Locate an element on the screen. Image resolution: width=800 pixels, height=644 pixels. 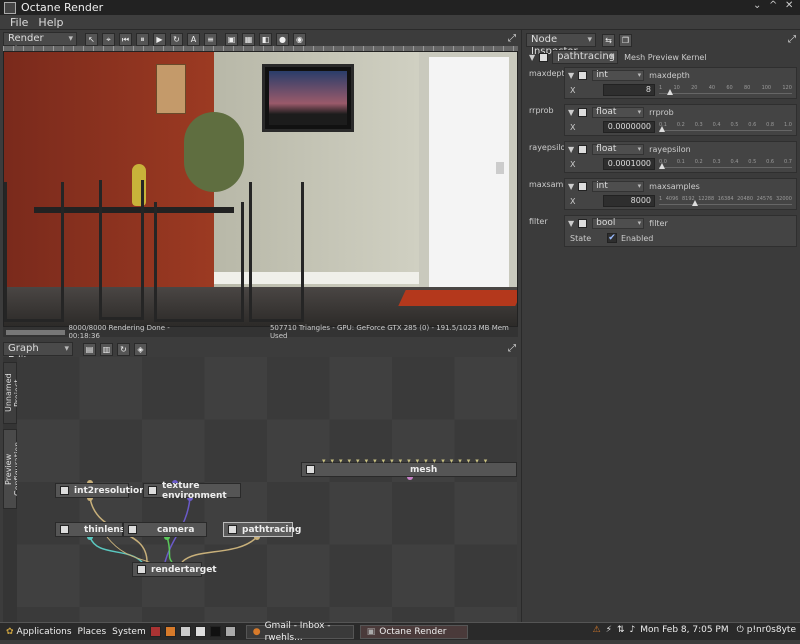
menu-file: File is located at coordinates (19, 22).